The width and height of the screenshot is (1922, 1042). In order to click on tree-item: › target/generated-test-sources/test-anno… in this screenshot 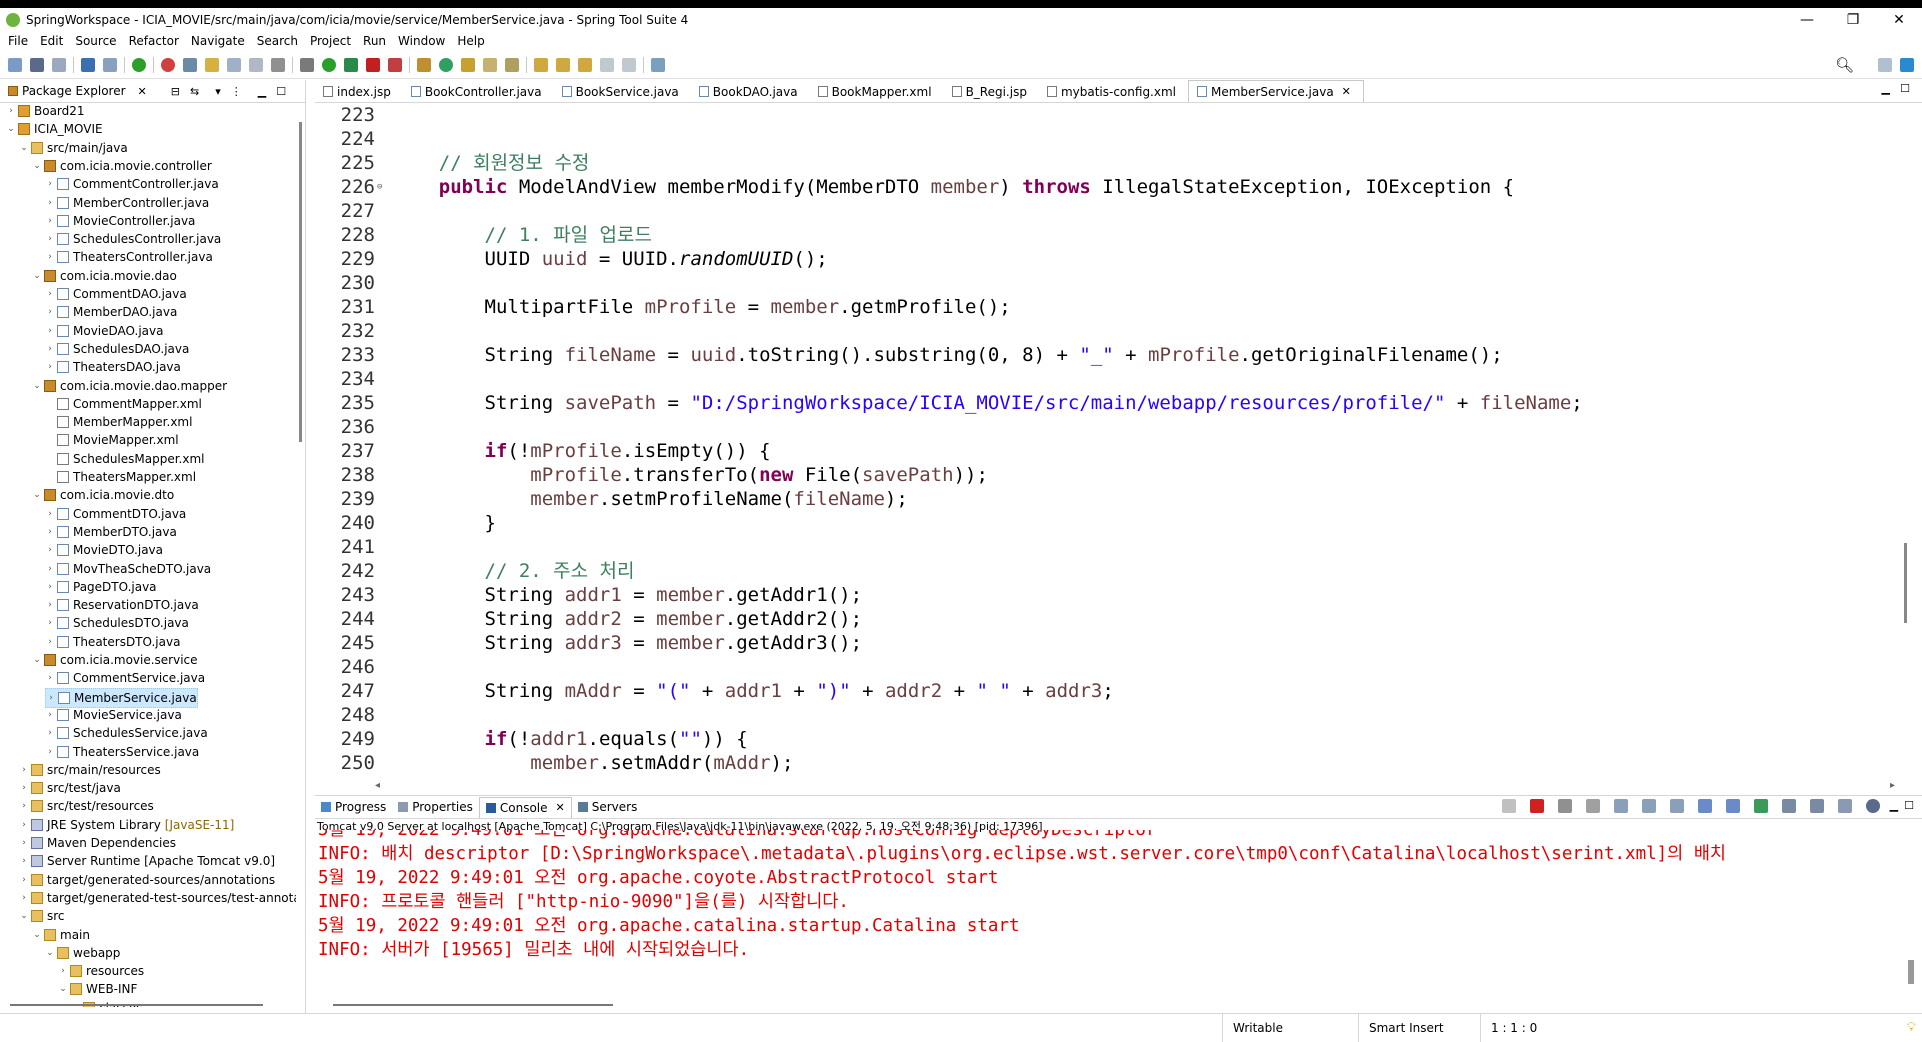, I will do `click(157, 898)`.